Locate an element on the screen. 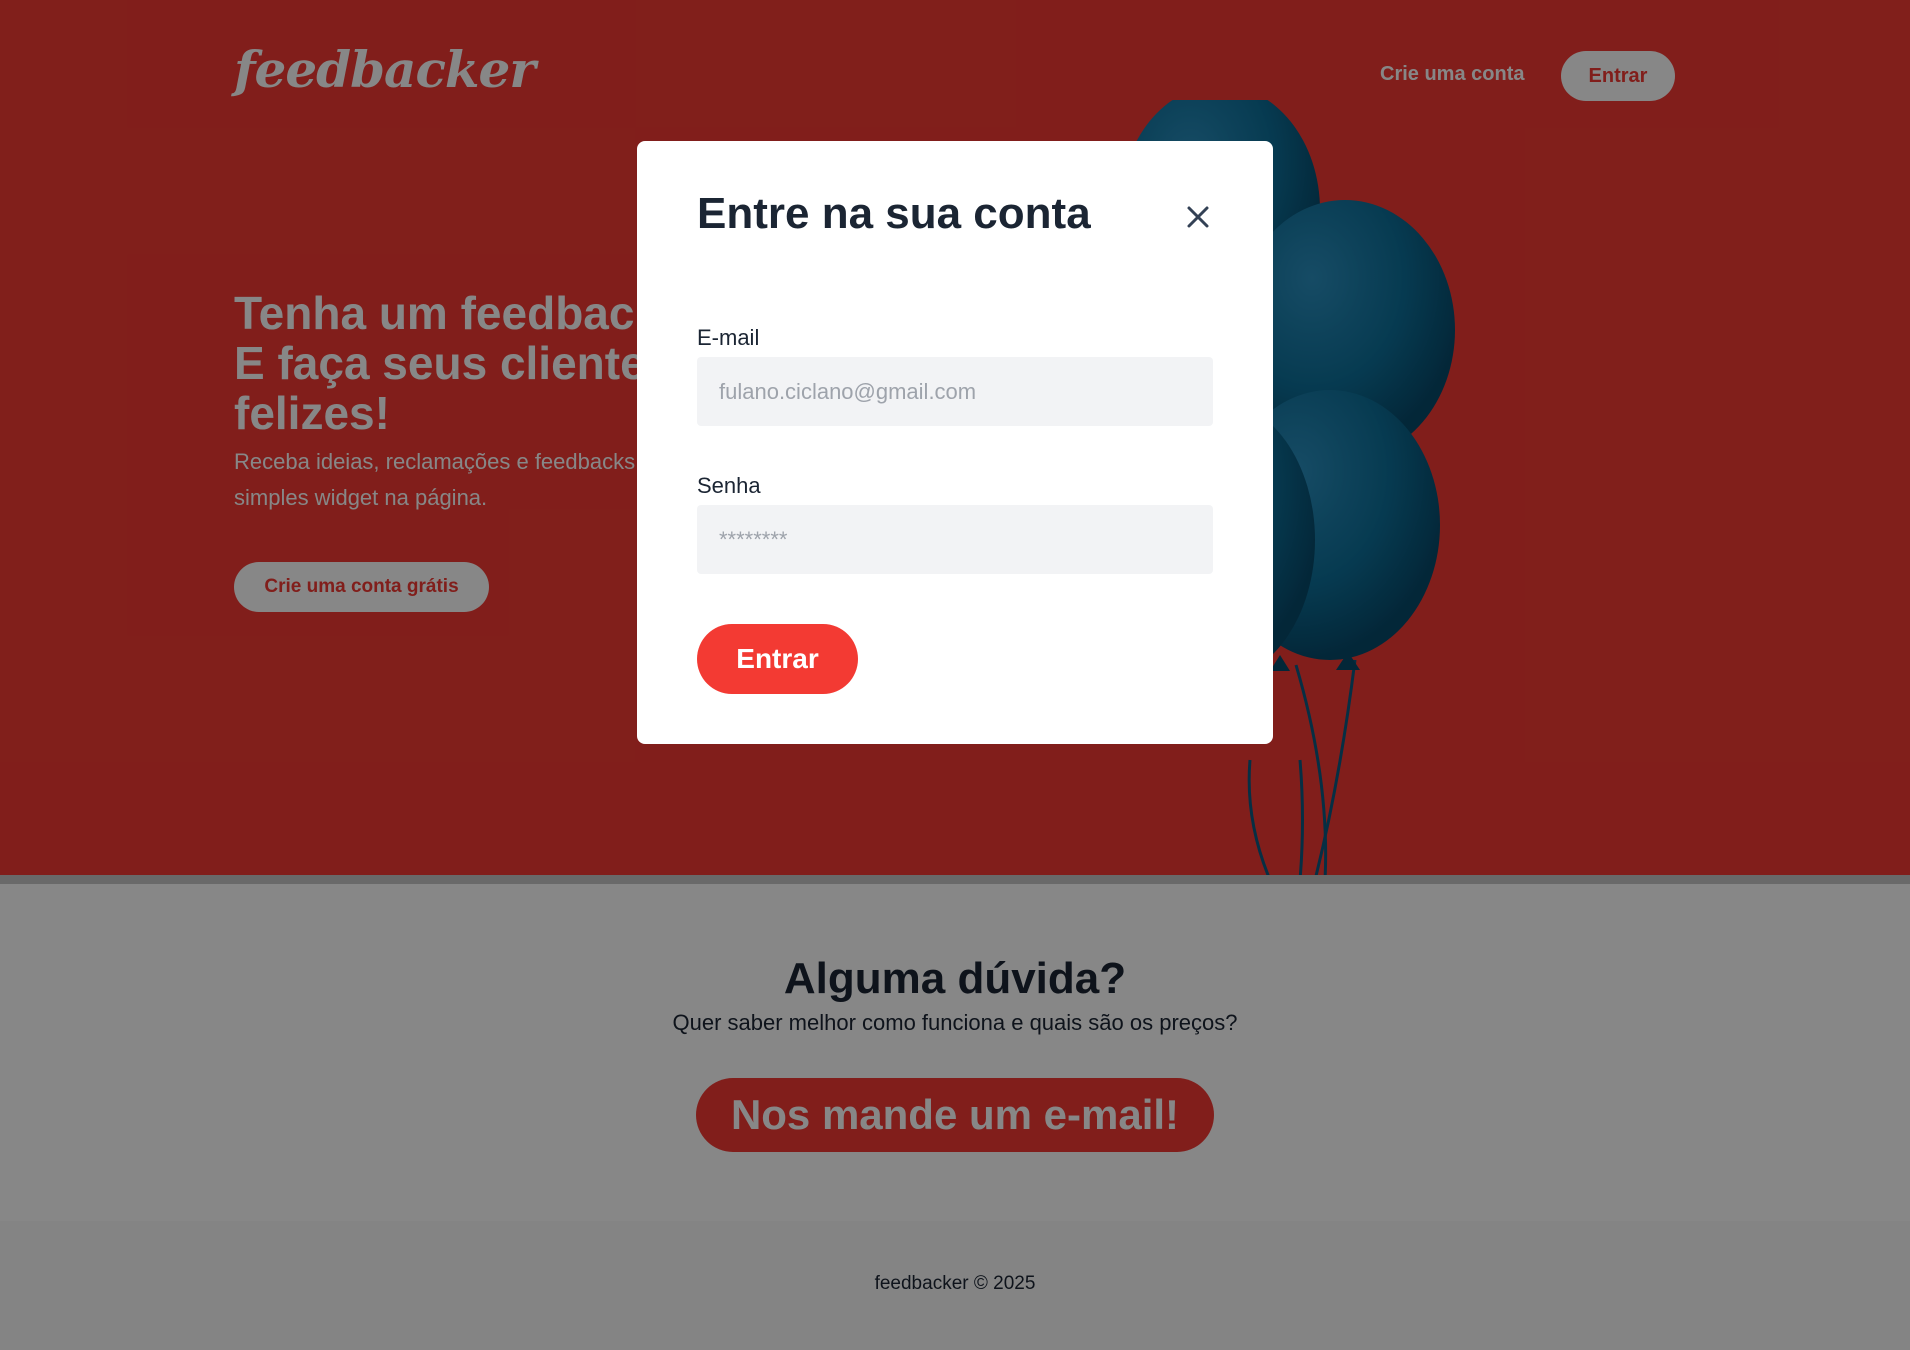  password-label: Senha is located at coordinates (729, 485).